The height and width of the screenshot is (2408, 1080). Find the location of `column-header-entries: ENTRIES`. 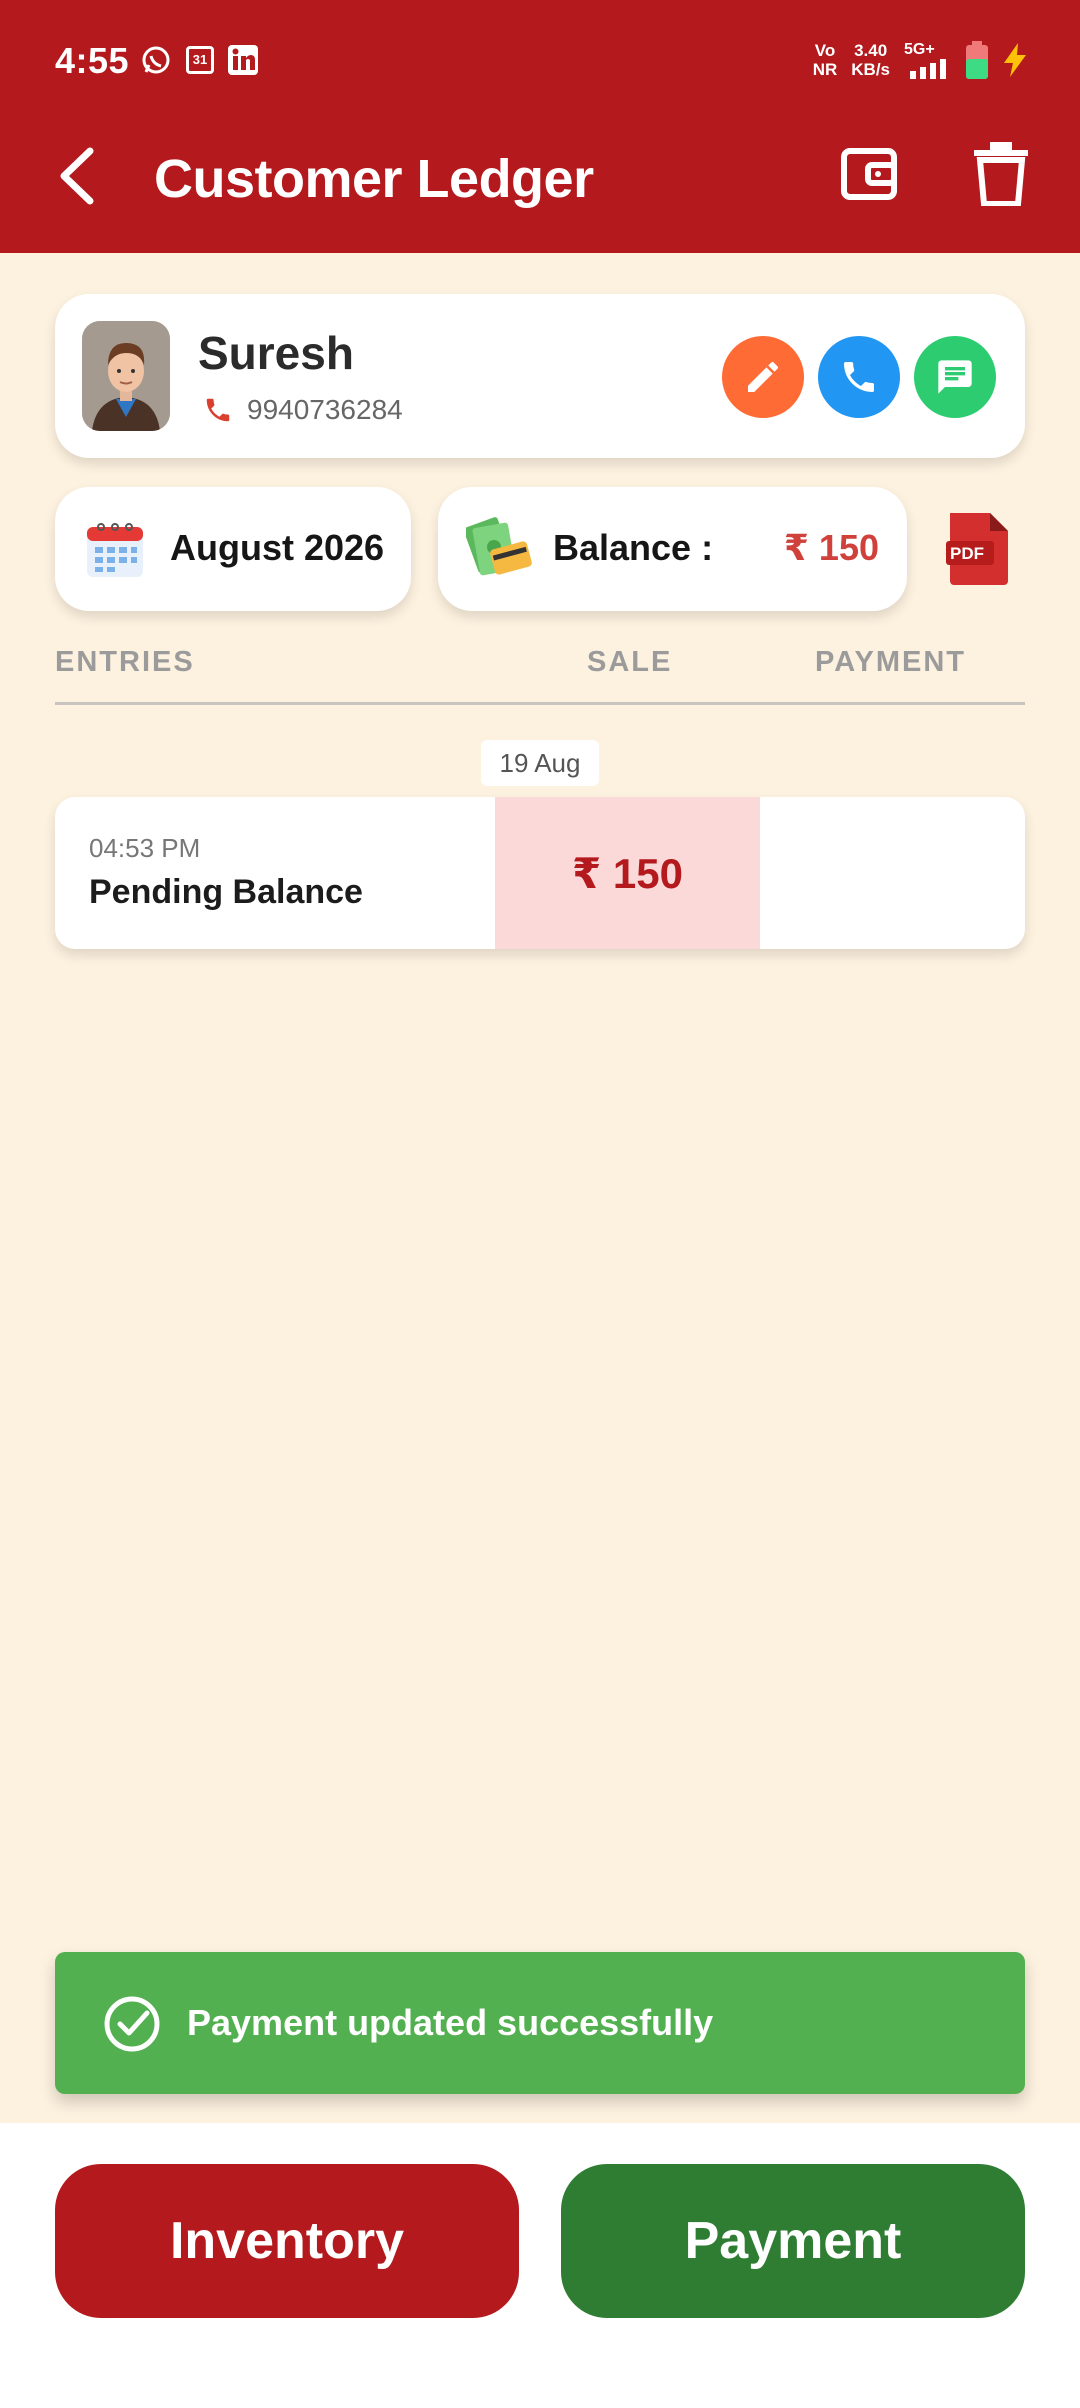

column-header-entries: ENTRIES is located at coordinates (125, 662).